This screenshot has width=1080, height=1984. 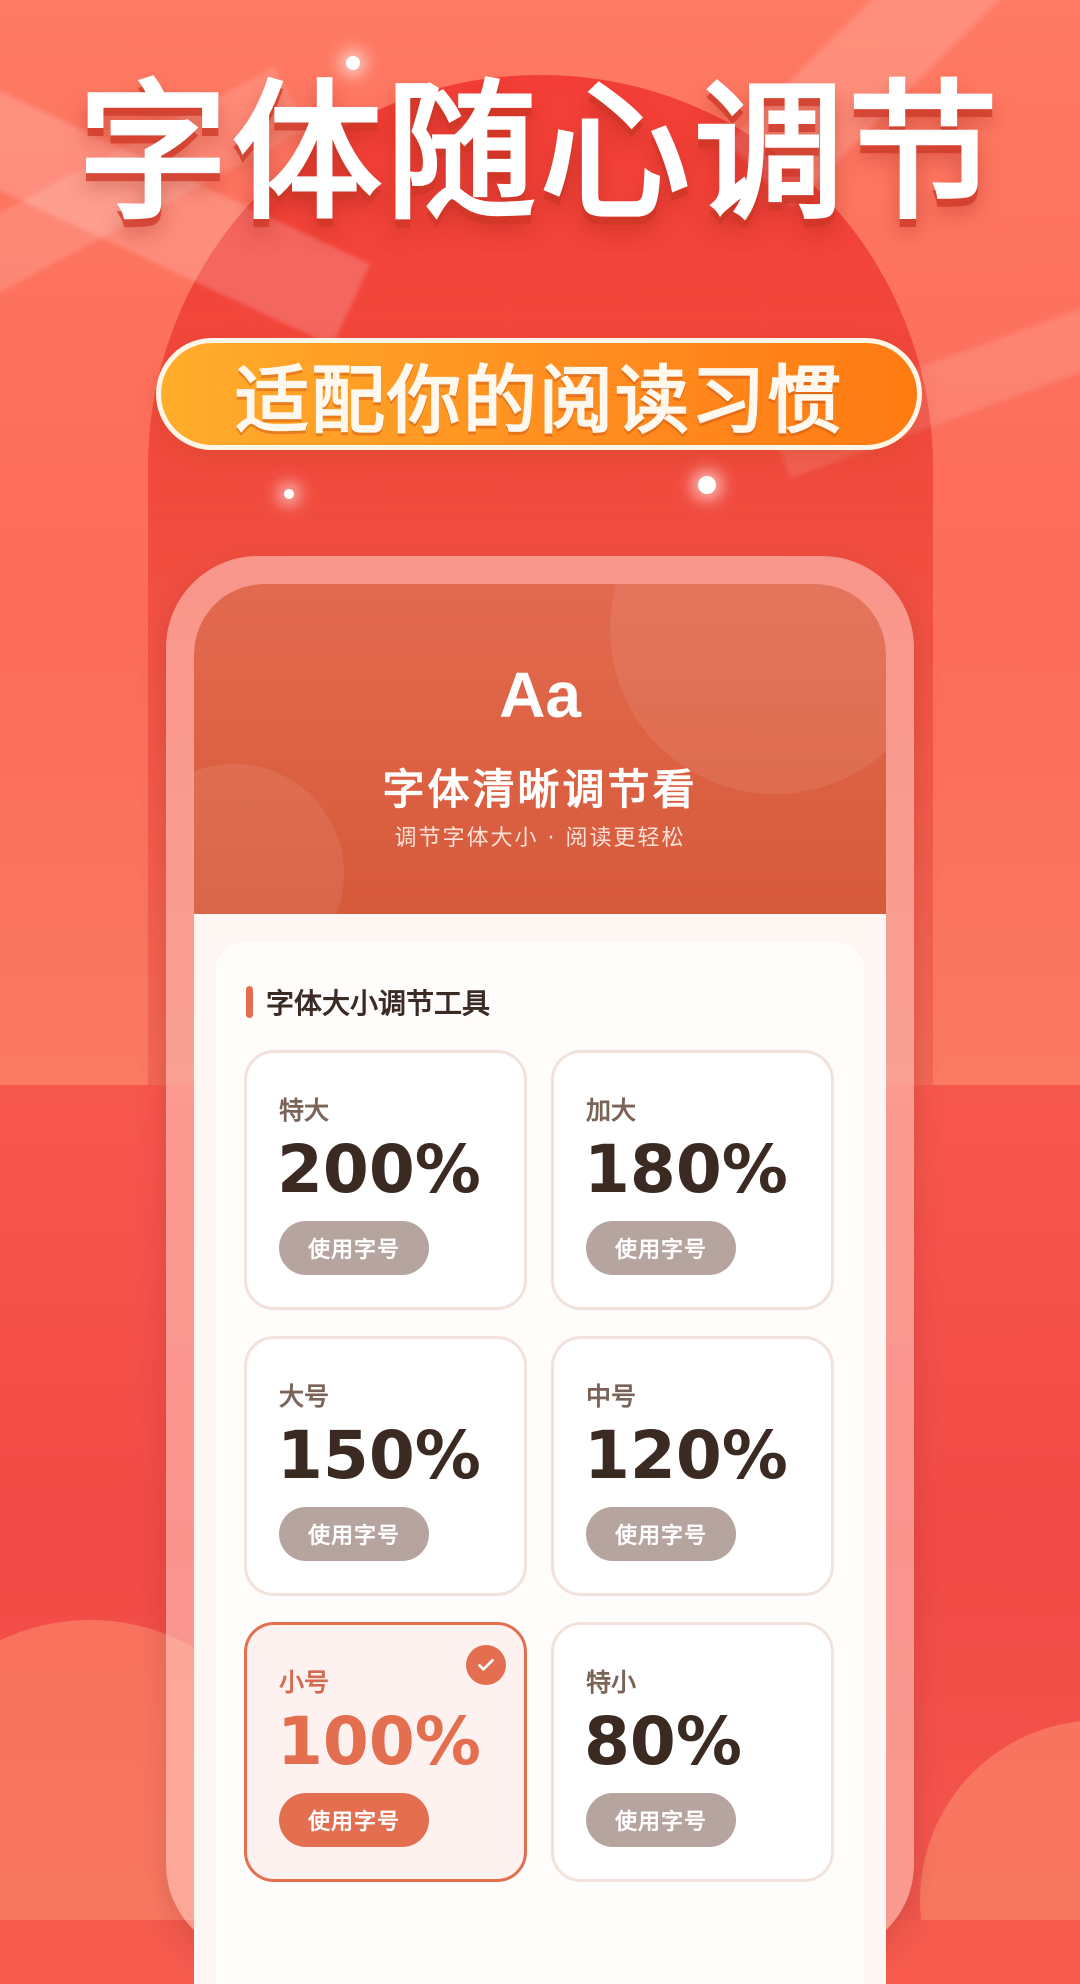 I want to click on check-icon, so click(x=486, y=1665).